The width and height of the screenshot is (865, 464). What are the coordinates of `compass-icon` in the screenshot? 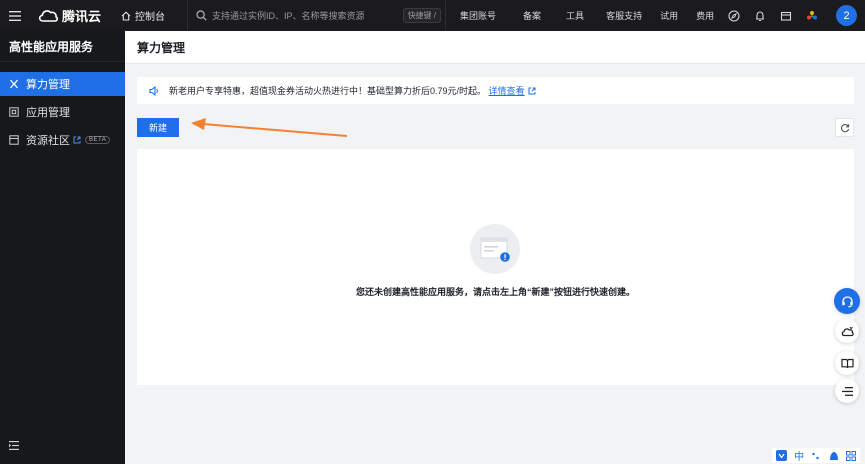 It's located at (734, 15).